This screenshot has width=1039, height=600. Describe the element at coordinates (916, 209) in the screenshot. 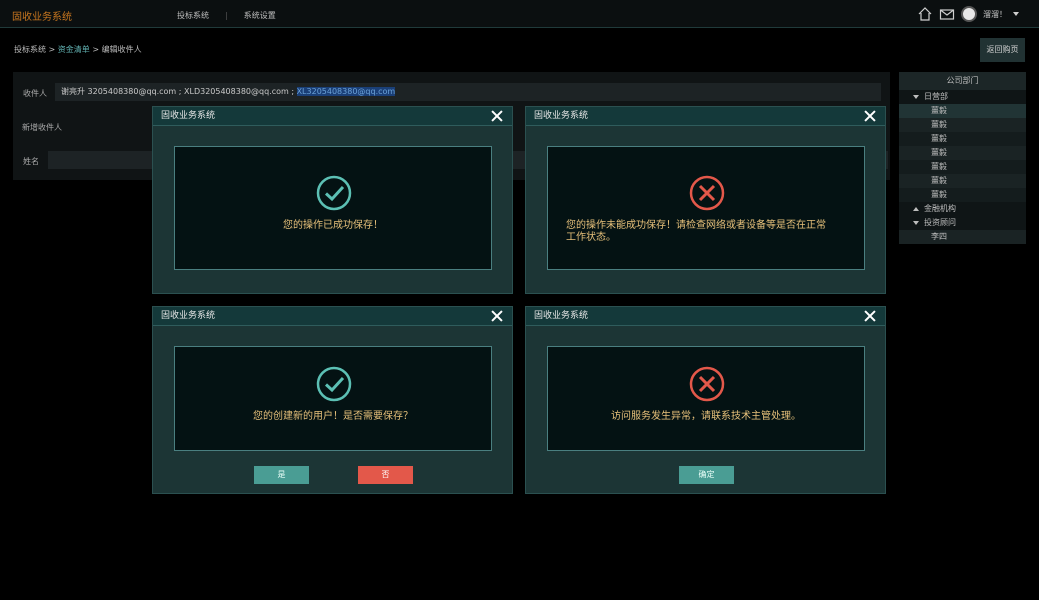

I see `collapse-icon` at that location.